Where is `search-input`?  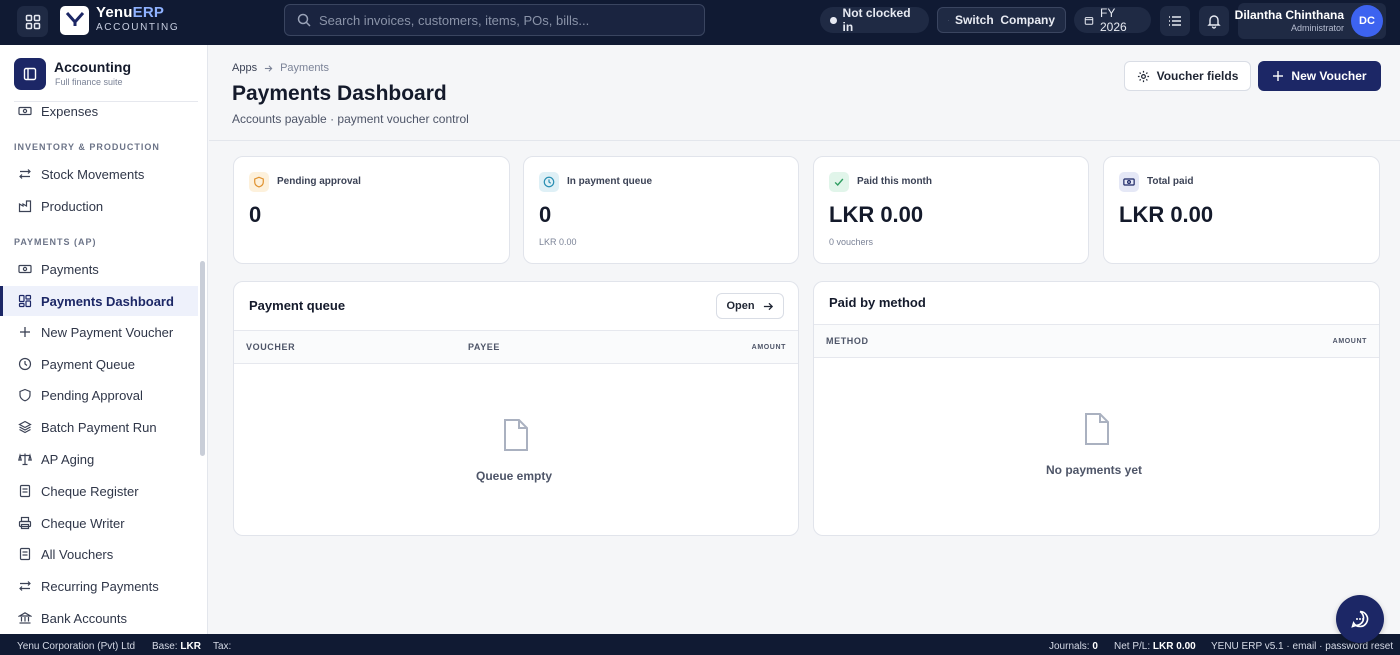 search-input is located at coordinates (504, 20).